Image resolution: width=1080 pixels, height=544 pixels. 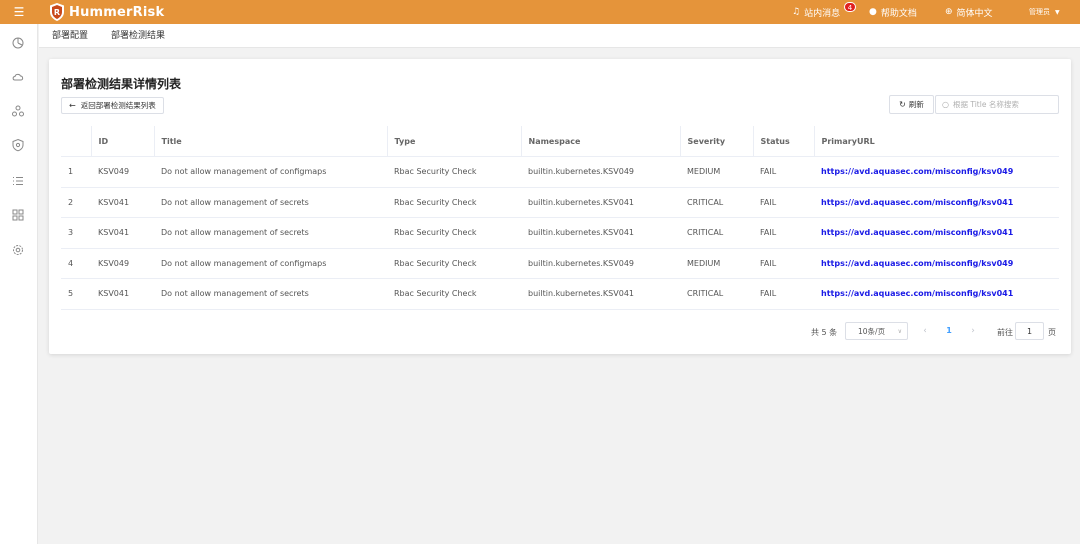 What do you see at coordinates (72, 105) in the screenshot?
I see `arrow-left-icon: ←` at bounding box center [72, 105].